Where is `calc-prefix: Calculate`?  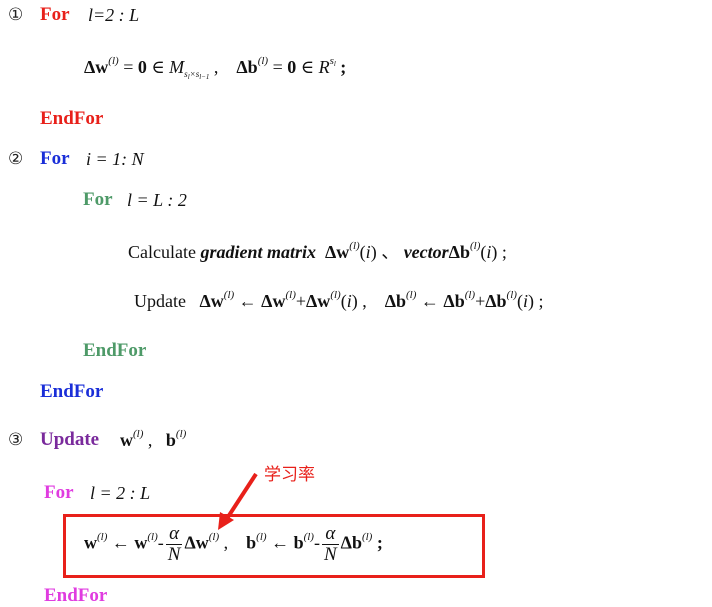 calc-prefix: Calculate is located at coordinates (162, 252).